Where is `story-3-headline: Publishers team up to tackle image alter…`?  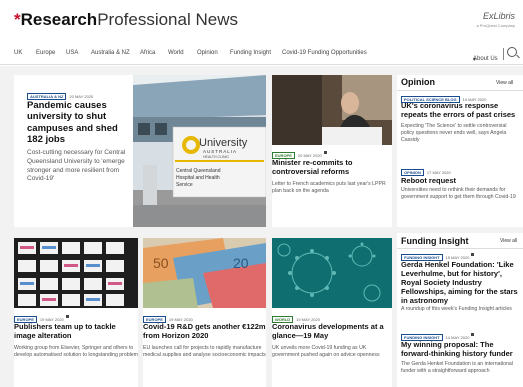
story-3-headline: Publishers team up to tackle image alter… is located at coordinates (76, 331).